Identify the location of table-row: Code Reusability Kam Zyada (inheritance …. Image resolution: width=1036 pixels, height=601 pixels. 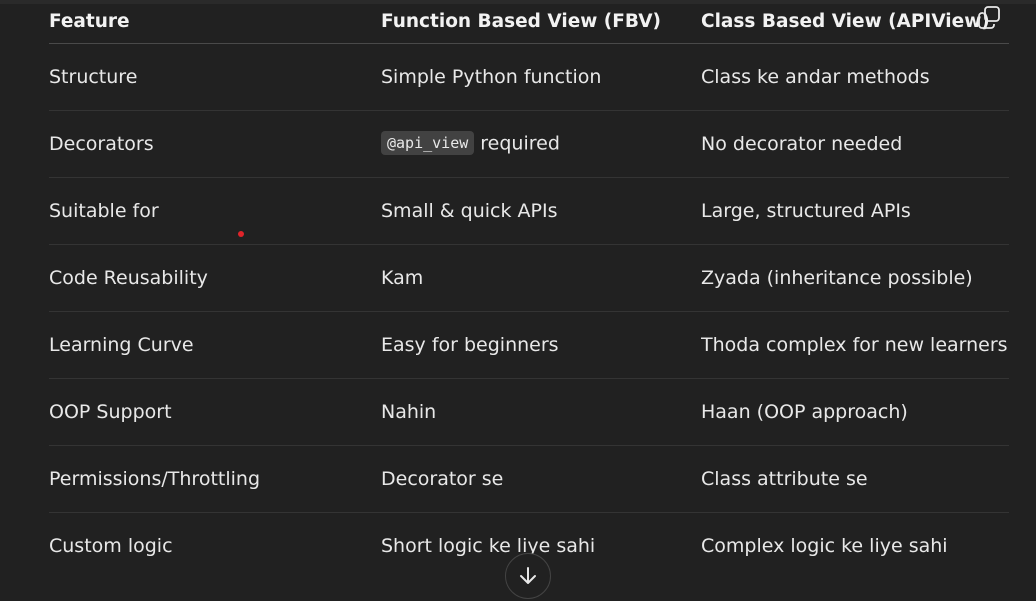
(529, 278).